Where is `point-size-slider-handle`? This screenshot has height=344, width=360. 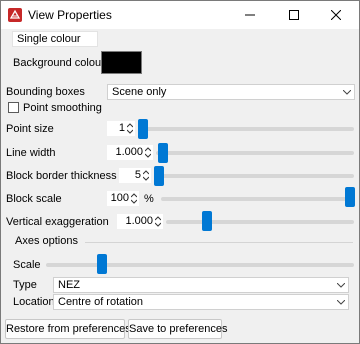 point-size-slider-handle is located at coordinates (143, 129).